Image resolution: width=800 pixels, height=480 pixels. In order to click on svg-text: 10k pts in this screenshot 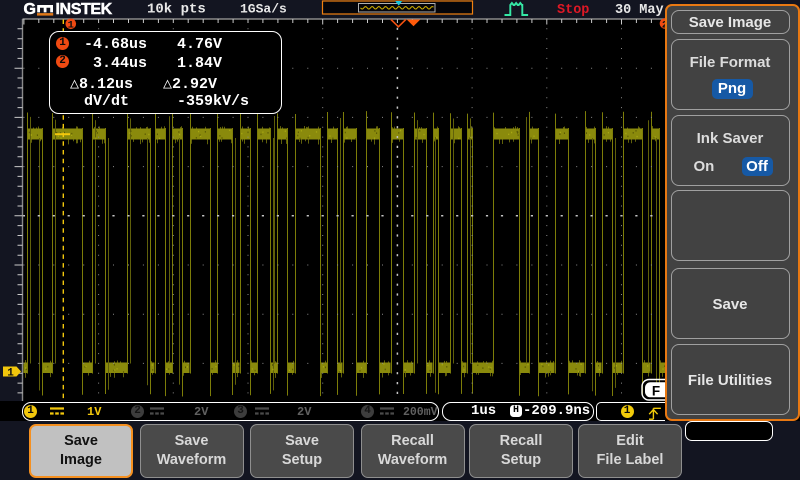, I will do `click(176, 10)`.